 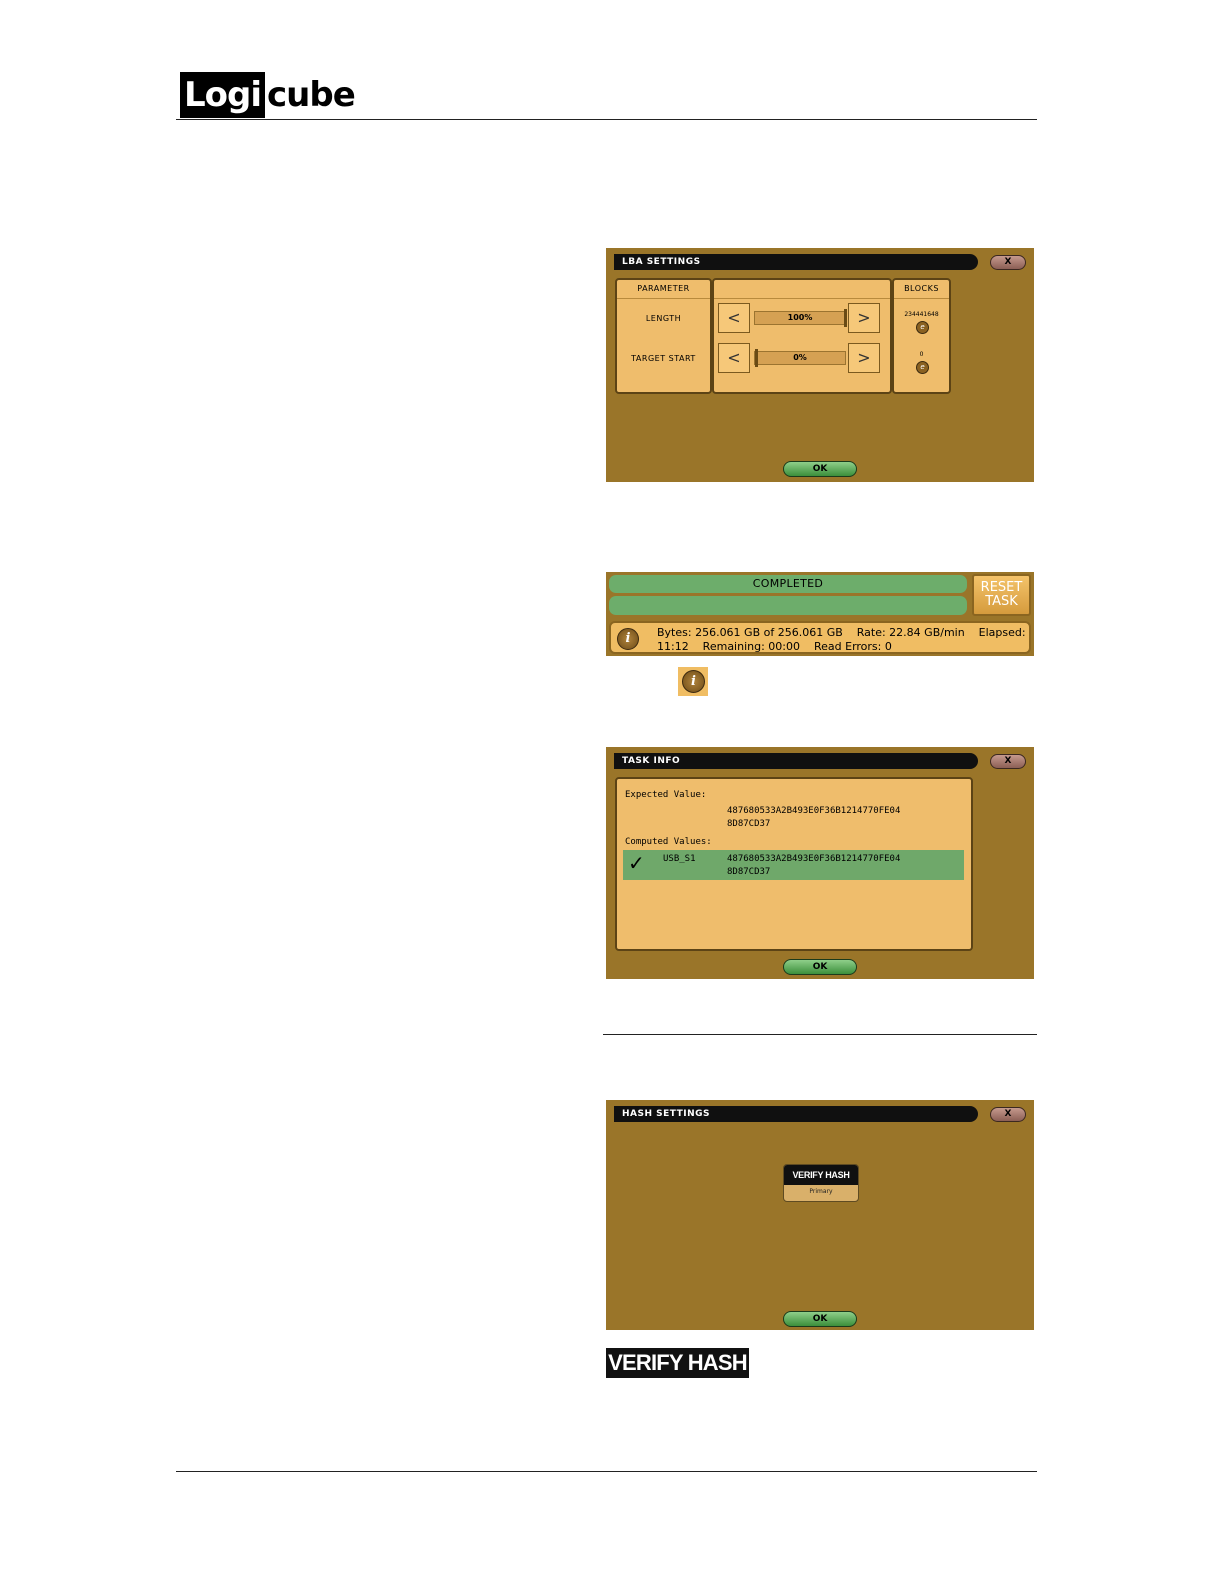 I want to click on length-label: LENGTH, so click(x=663, y=318).